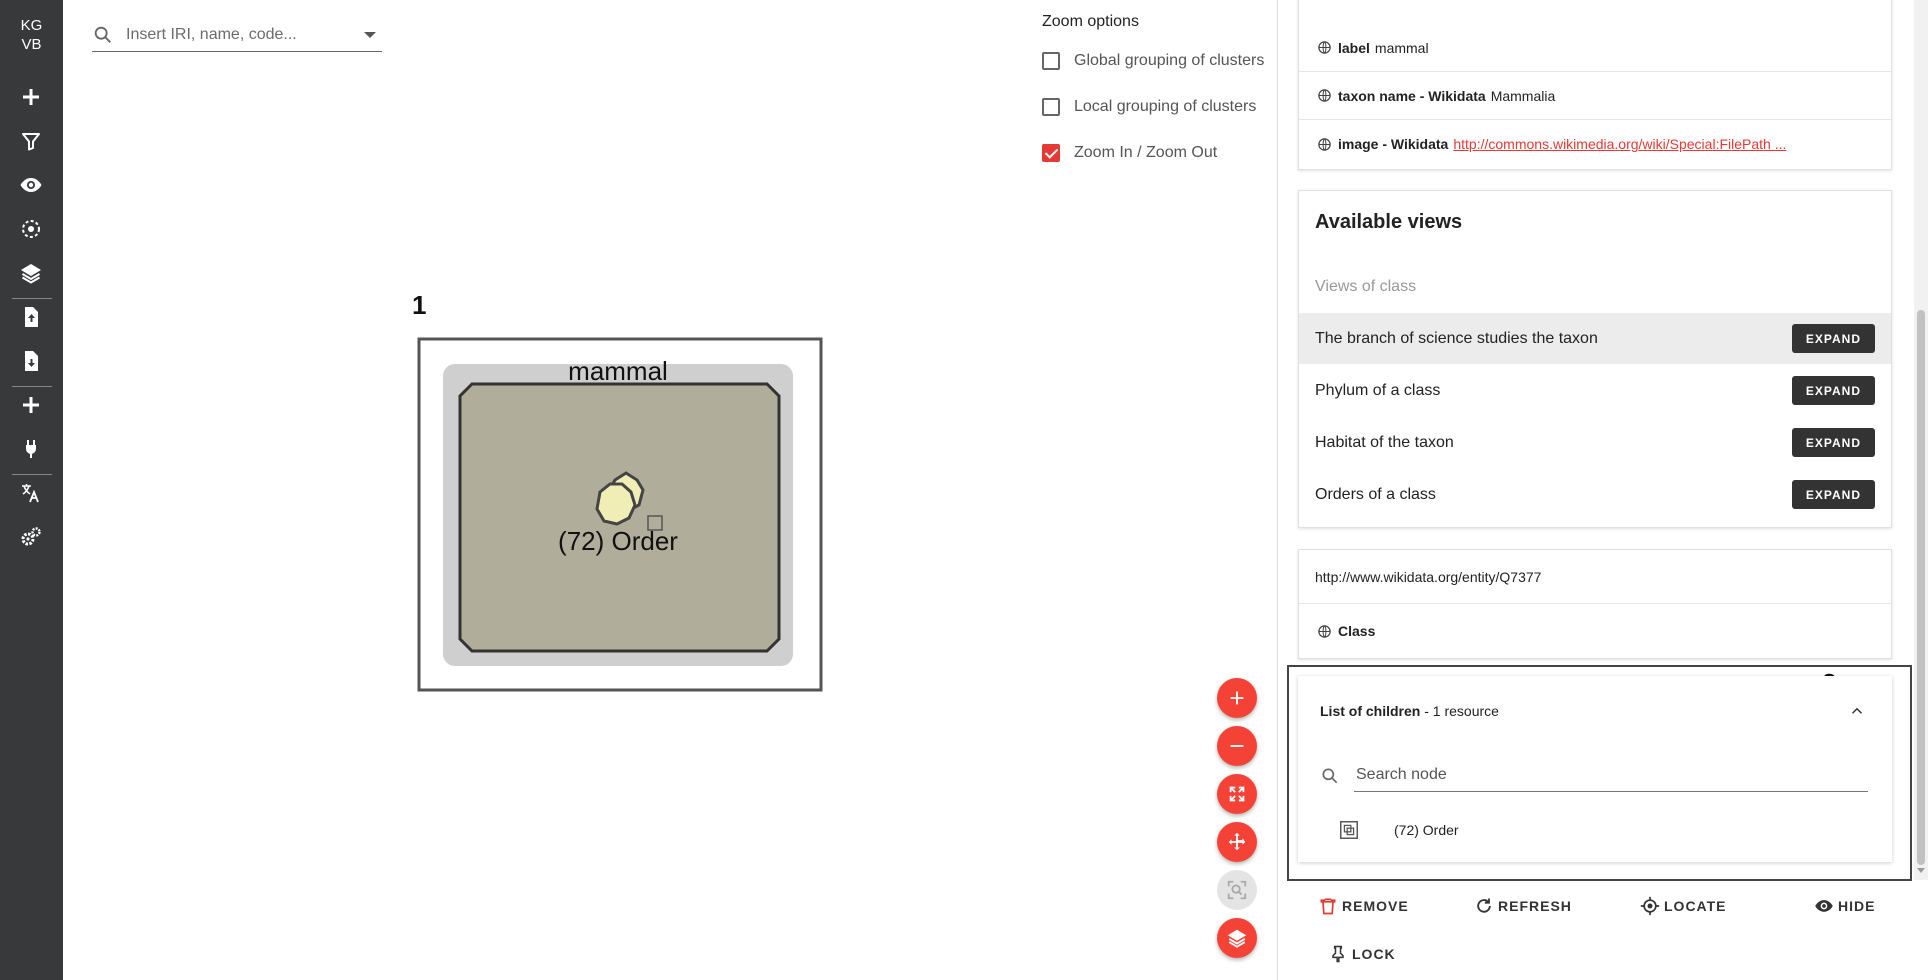 This screenshot has width=1928, height=980. Describe the element at coordinates (1090, 21) in the screenshot. I see `zoom-options-title: Zoom options` at that location.